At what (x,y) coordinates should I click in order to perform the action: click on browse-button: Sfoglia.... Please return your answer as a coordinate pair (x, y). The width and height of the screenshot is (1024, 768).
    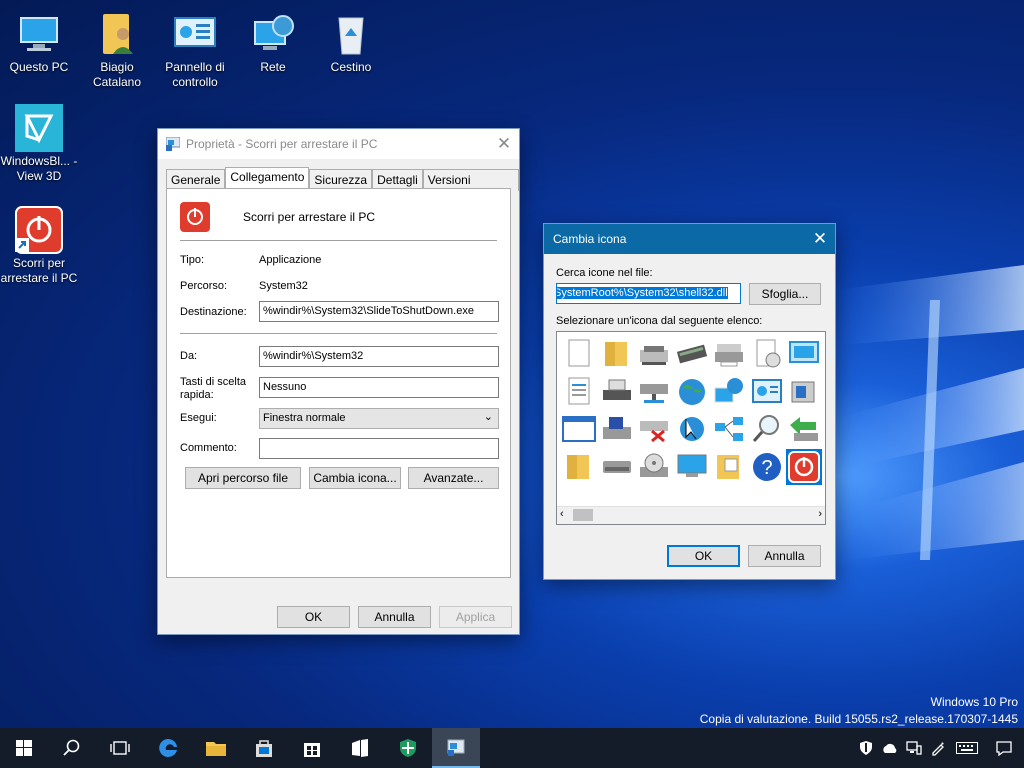
    Looking at the image, I should click on (785, 294).